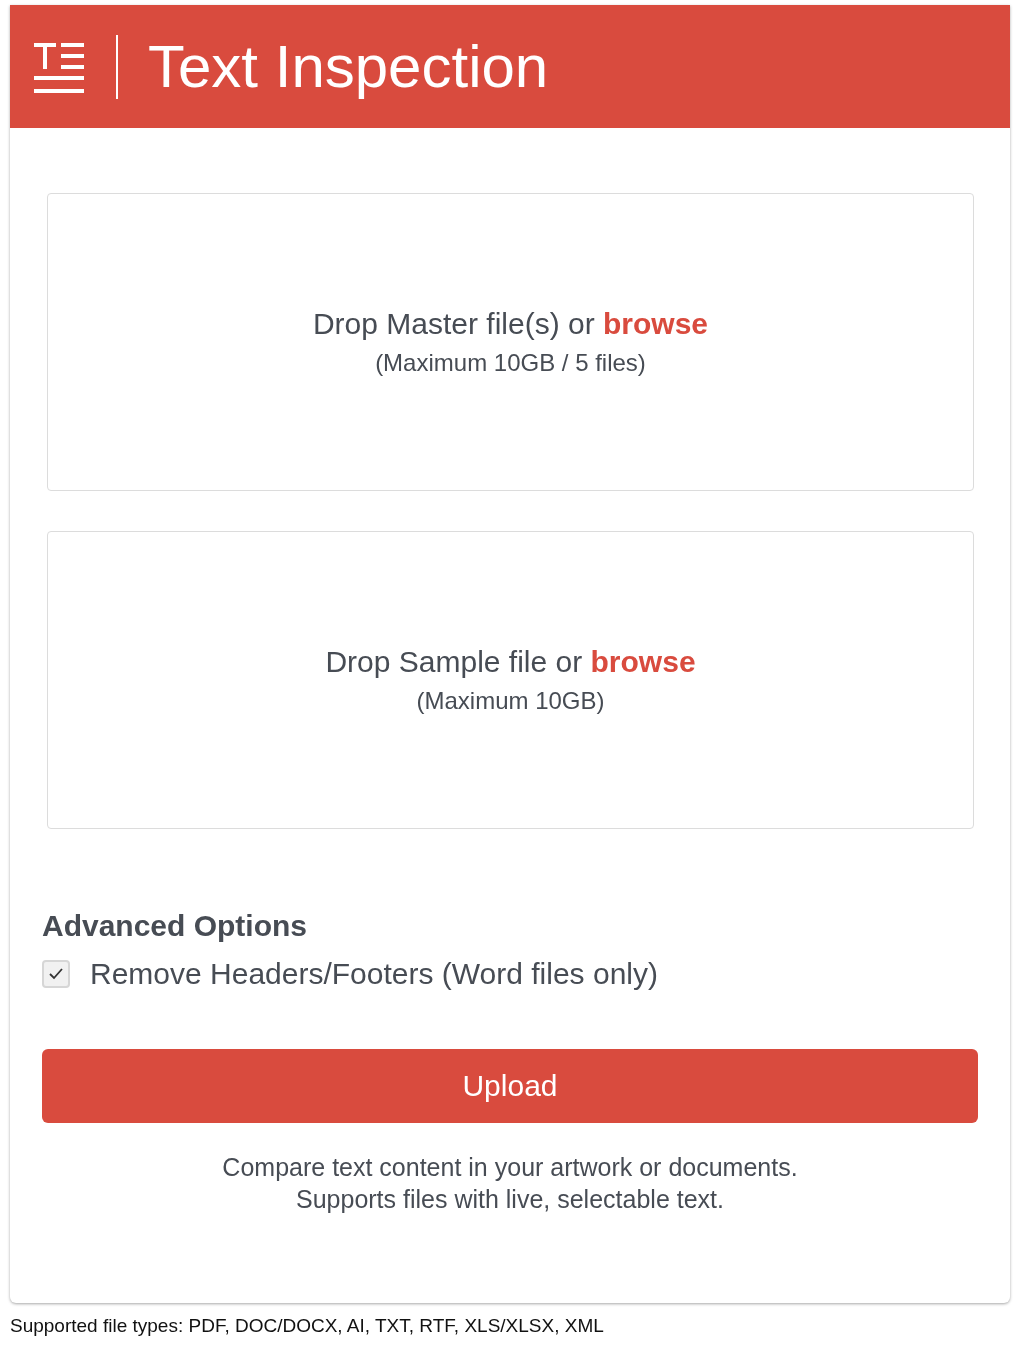 Image resolution: width=1022 pixels, height=1360 pixels. I want to click on checkbox-label: Remove Headers/Footers (Word files only), so click(374, 974).